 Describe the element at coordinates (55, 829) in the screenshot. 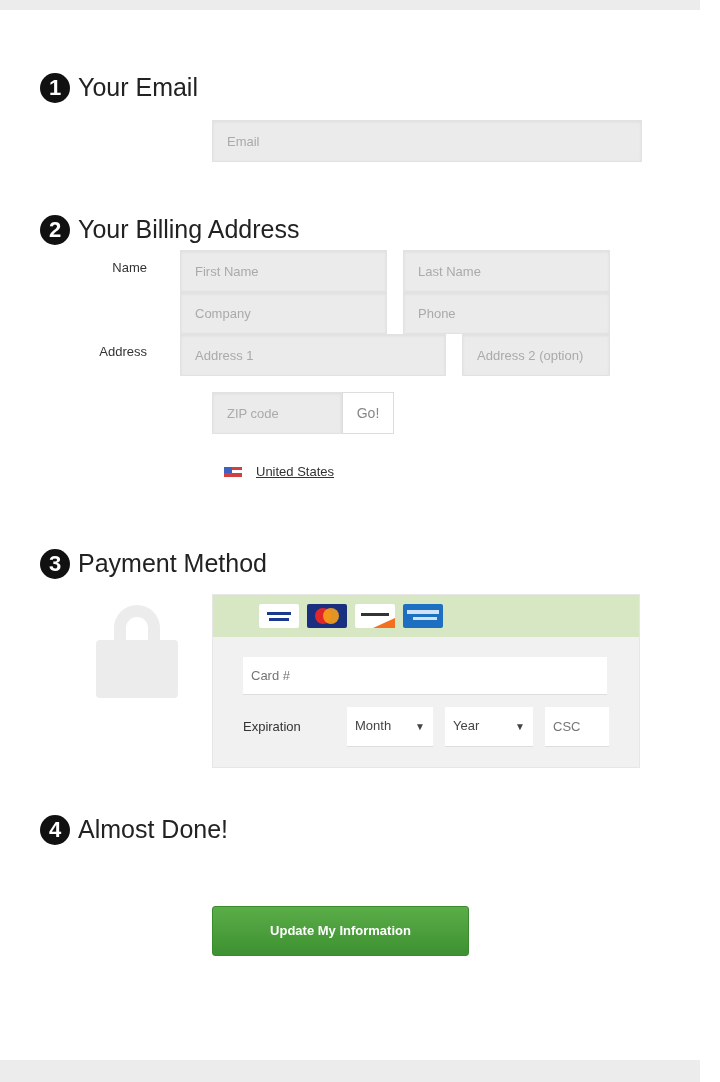

I see `step-number: 4` at that location.